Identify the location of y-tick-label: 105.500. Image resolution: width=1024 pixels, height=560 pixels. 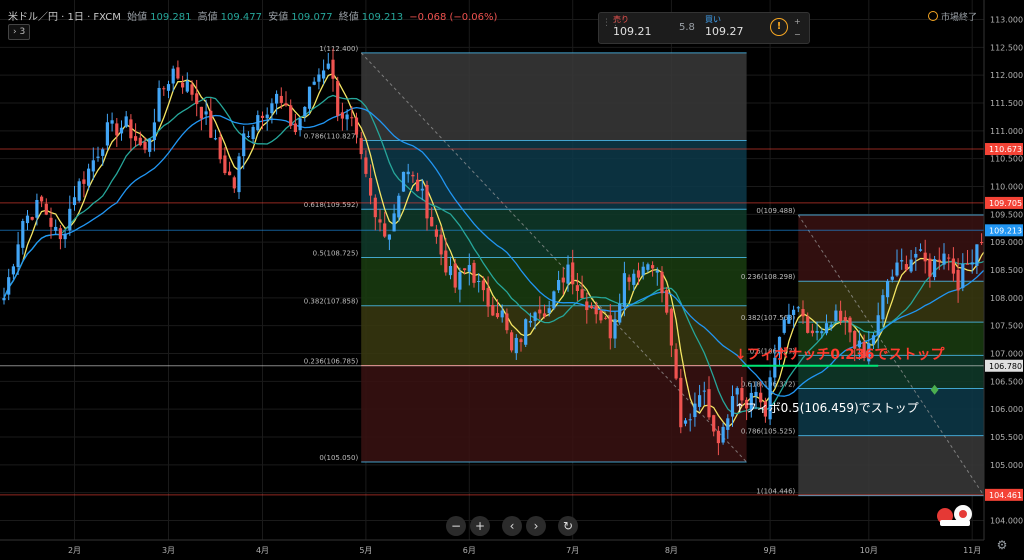
(1006, 437).